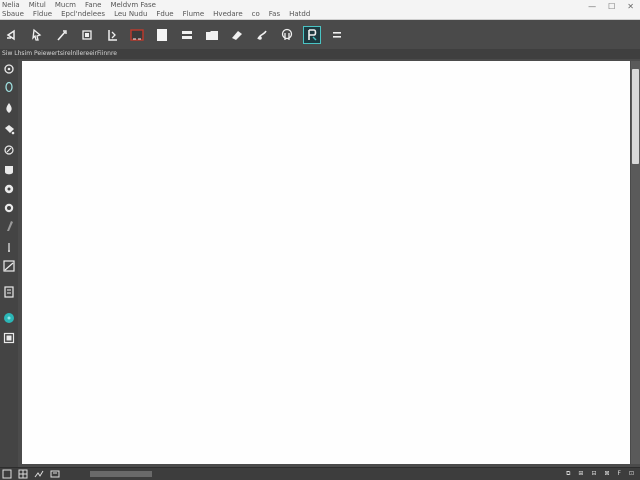 The height and width of the screenshot is (480, 640). Describe the element at coordinates (9, 247) in the screenshot. I see `needle-icon` at that location.